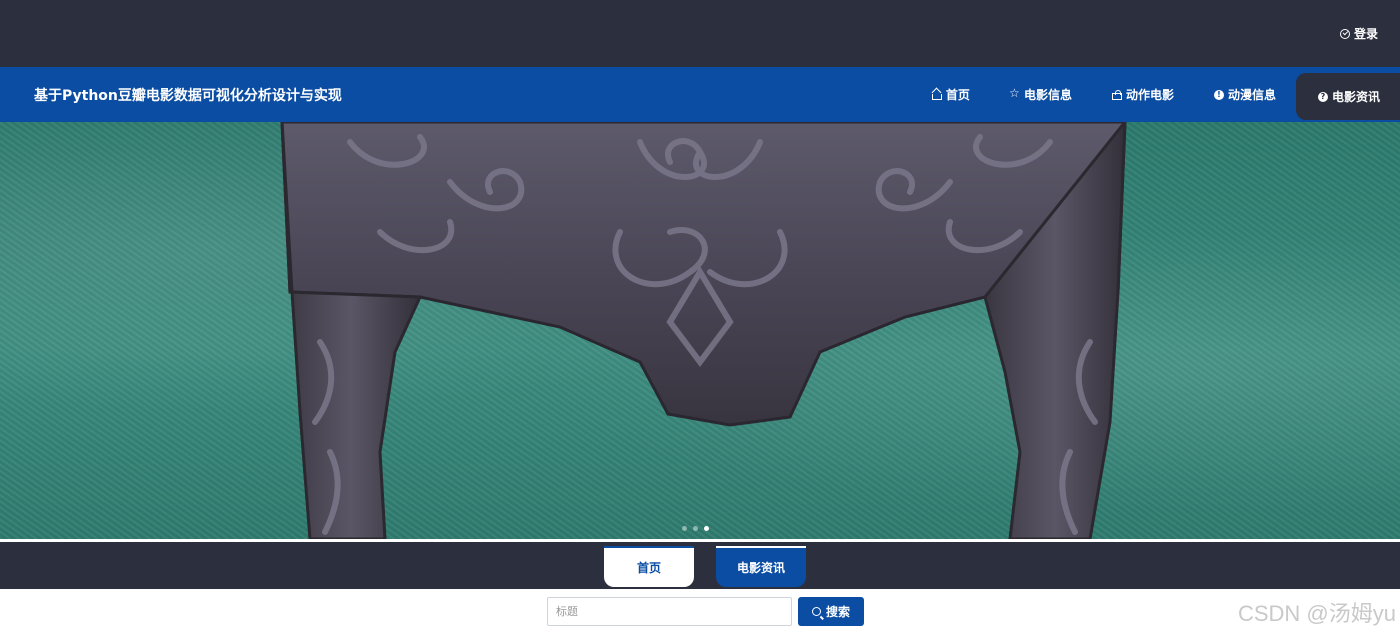 This screenshot has width=1400, height=634. I want to click on top-bar: 登录, so click(700, 33).